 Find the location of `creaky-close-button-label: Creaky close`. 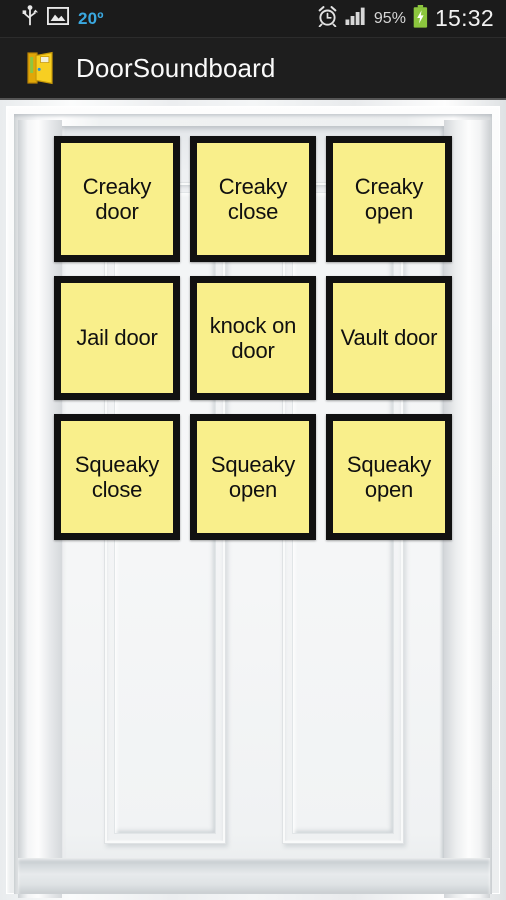

creaky-close-button-label: Creaky close is located at coordinates (253, 198).